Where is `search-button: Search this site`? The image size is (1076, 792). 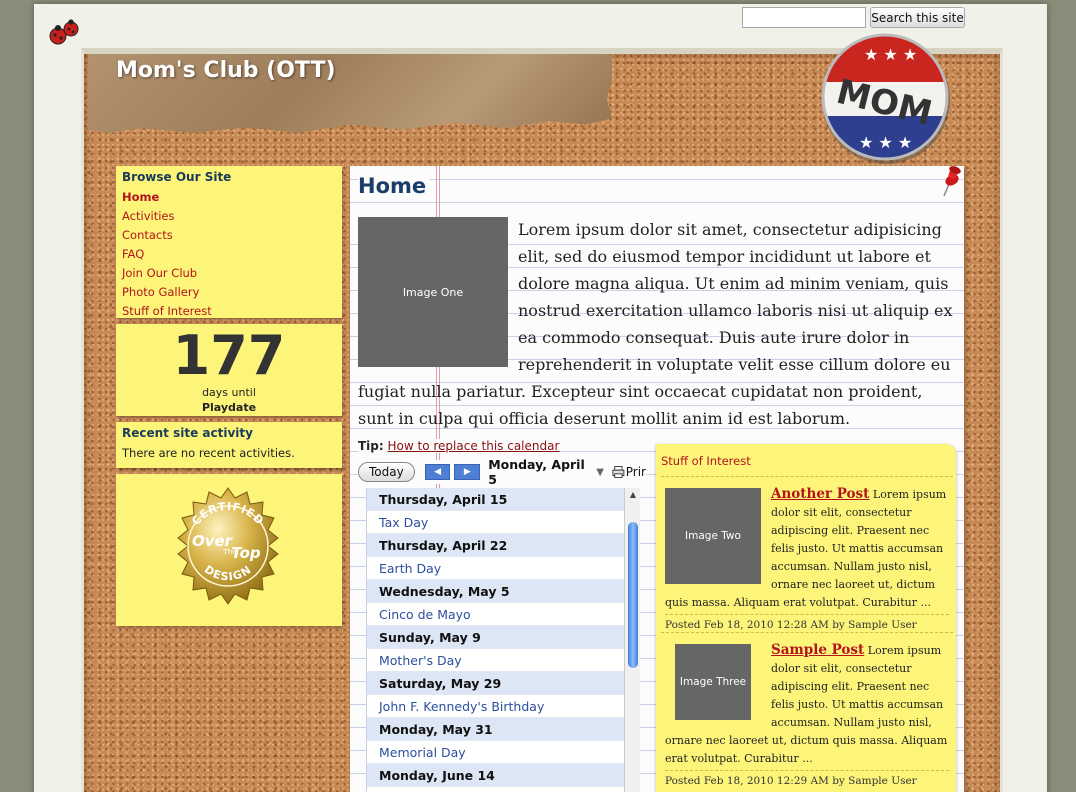
search-button: Search this site is located at coordinates (917, 17).